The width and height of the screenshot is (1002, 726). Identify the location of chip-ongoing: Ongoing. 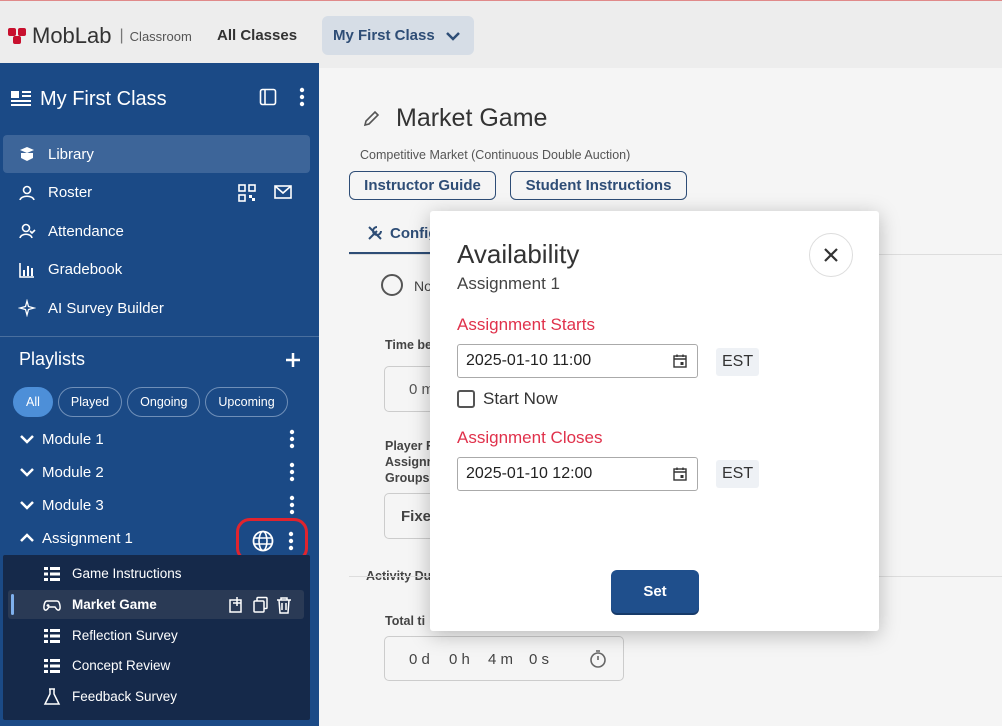
(164, 402).